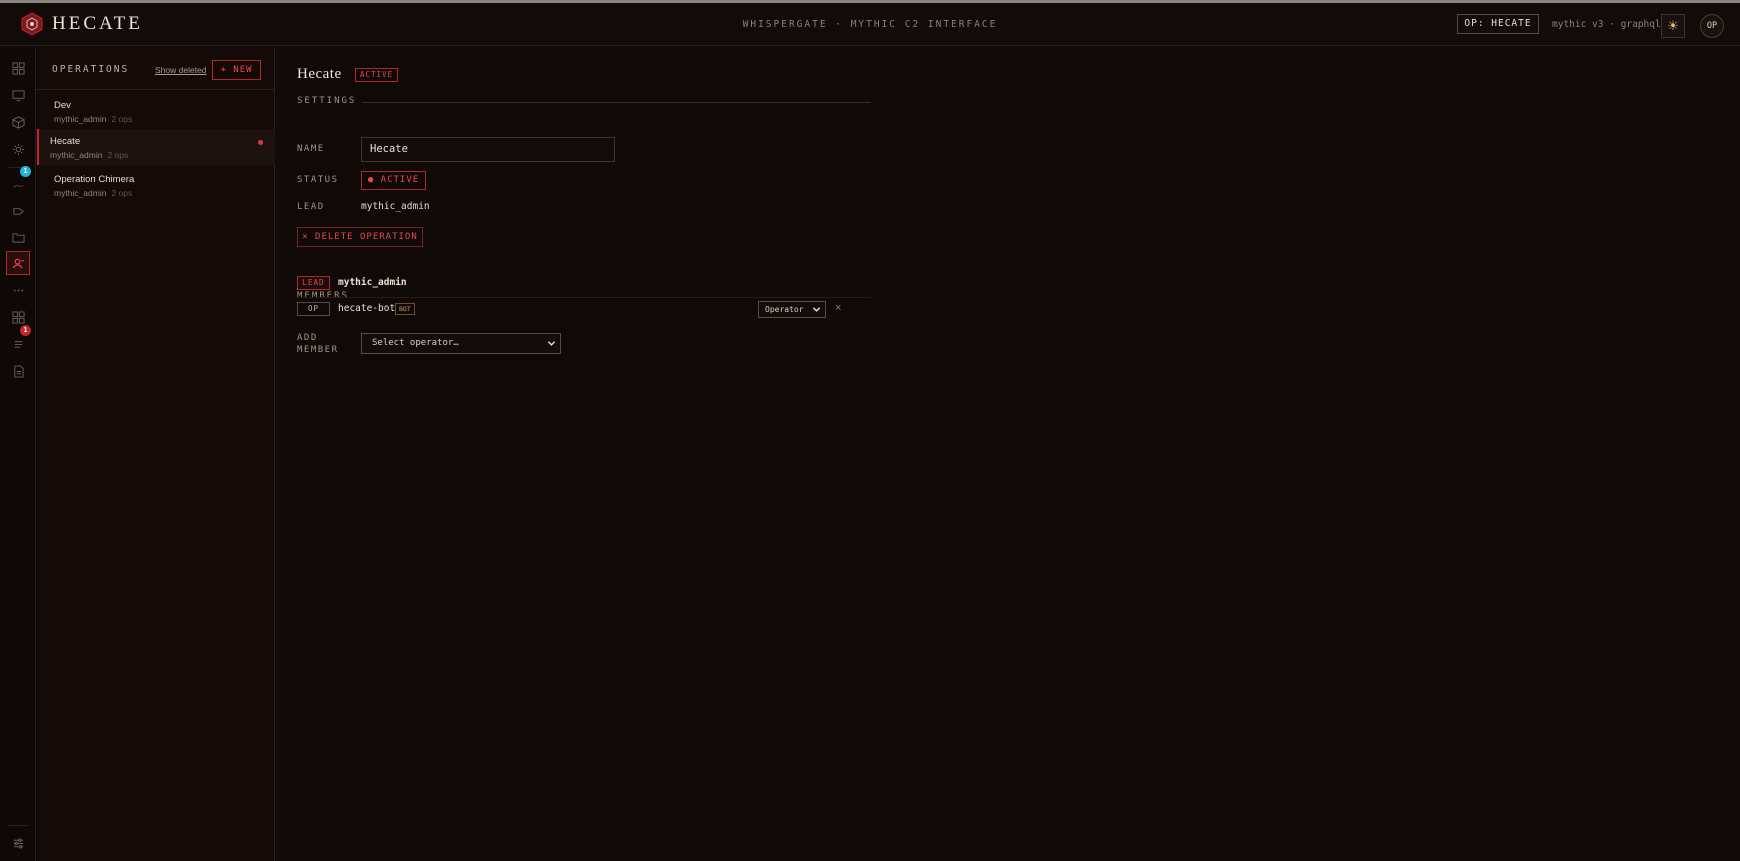 The image size is (1740, 861). What do you see at coordinates (584, 311) in the screenshot?
I see `member-row: OP hecate-bot BOT Operator ×` at bounding box center [584, 311].